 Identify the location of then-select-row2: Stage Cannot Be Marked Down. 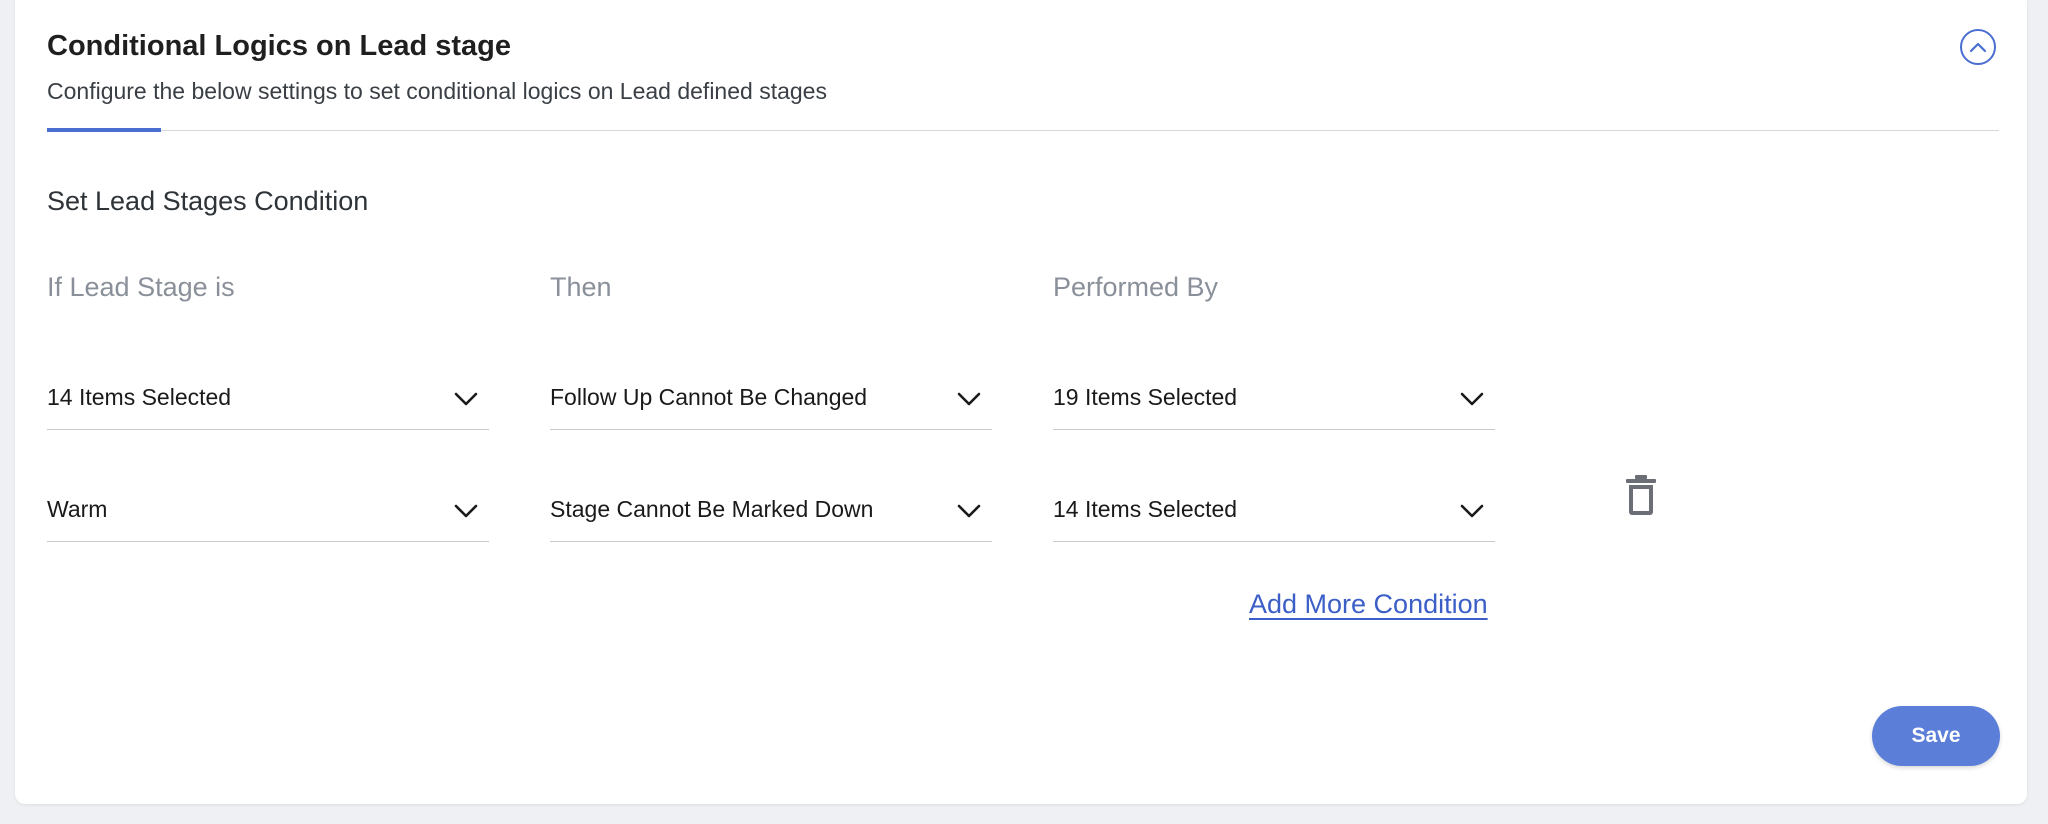
(771, 512).